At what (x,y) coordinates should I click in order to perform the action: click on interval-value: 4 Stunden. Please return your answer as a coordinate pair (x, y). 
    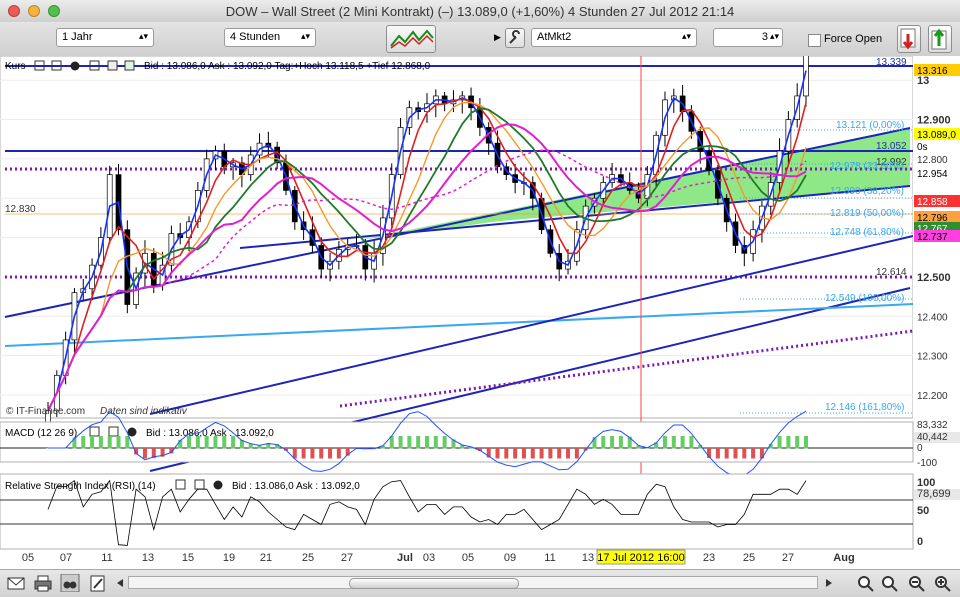
    Looking at the image, I should click on (255, 37).